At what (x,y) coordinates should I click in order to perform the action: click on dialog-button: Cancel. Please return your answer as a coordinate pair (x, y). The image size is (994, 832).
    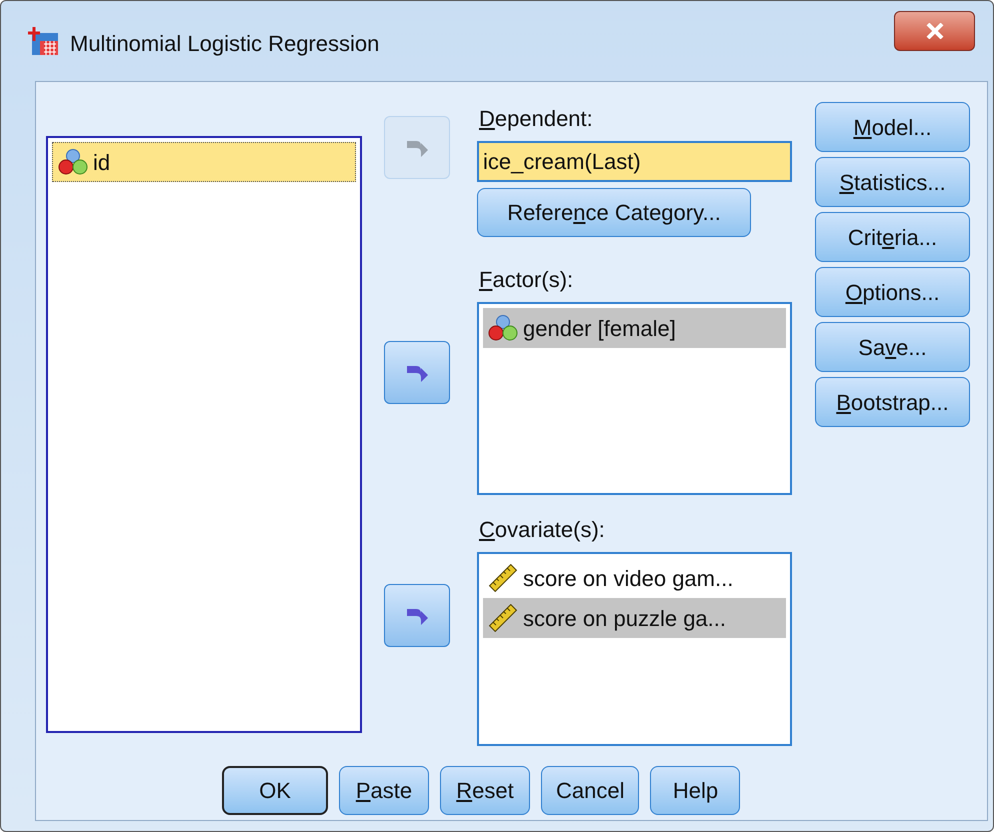
    Looking at the image, I should click on (590, 790).